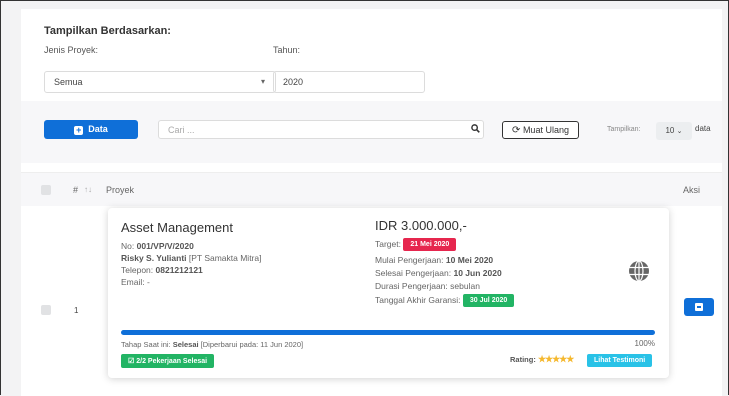 Image resolution: width=729 pixels, height=396 pixels. I want to click on page-size-select: 10 ⌄, so click(674, 131).